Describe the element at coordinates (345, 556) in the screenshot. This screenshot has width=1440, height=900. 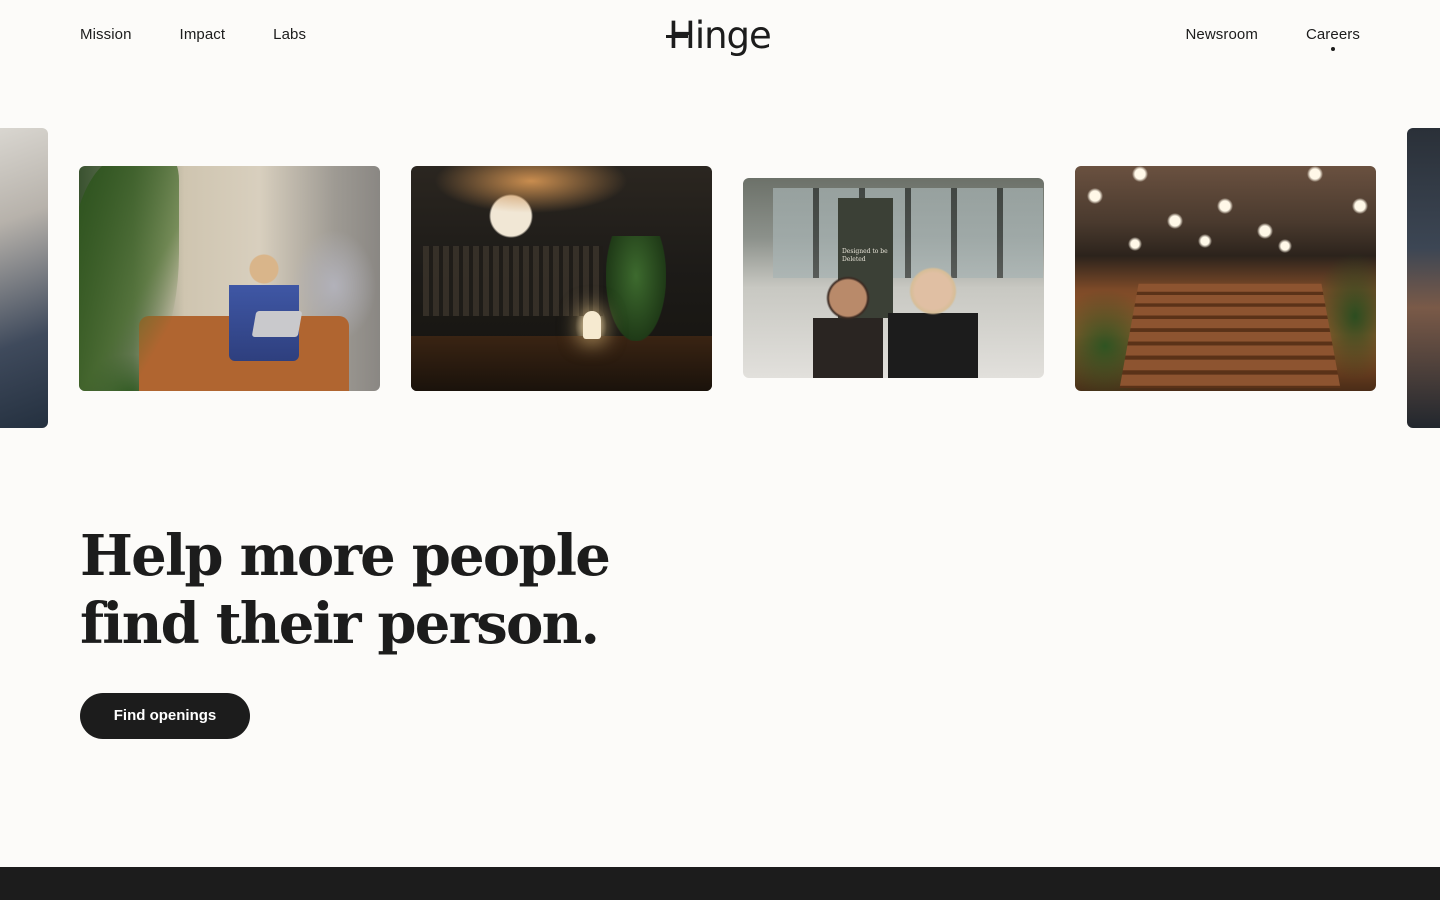
I see `hero-headline-line-1: Help more people` at that location.